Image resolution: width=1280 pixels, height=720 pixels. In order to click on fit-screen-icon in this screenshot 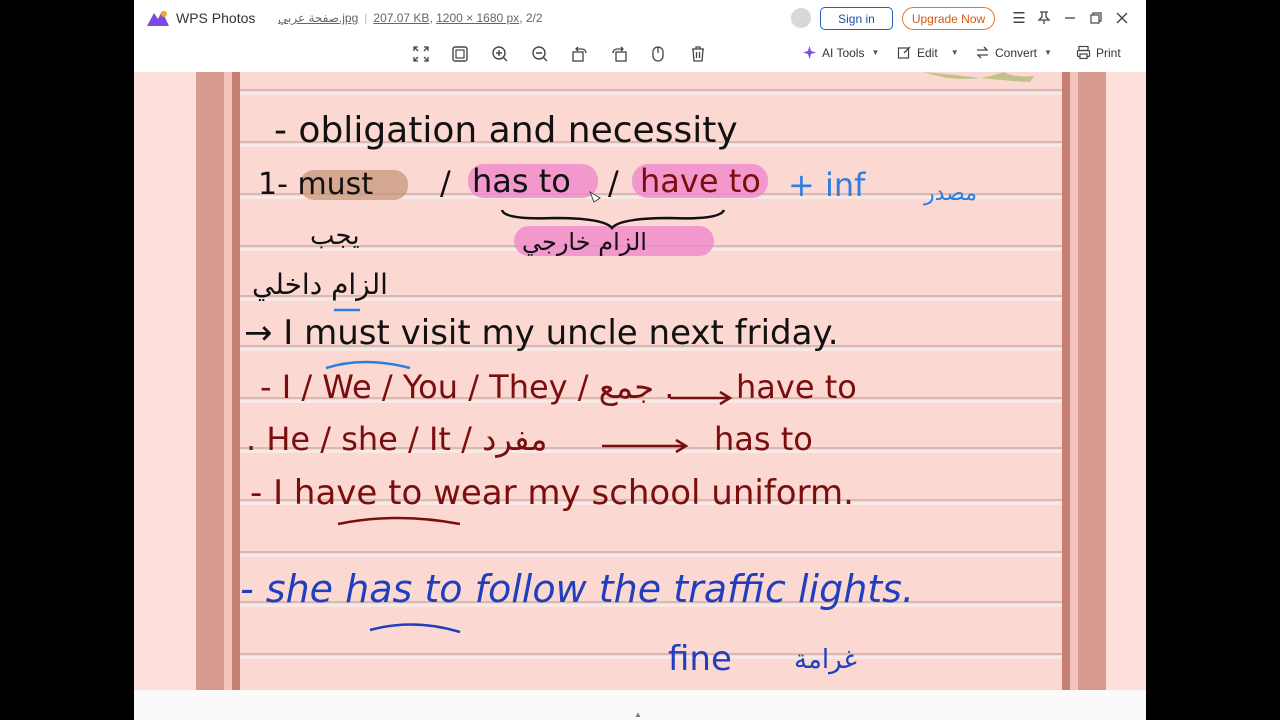, I will do `click(421, 54)`.